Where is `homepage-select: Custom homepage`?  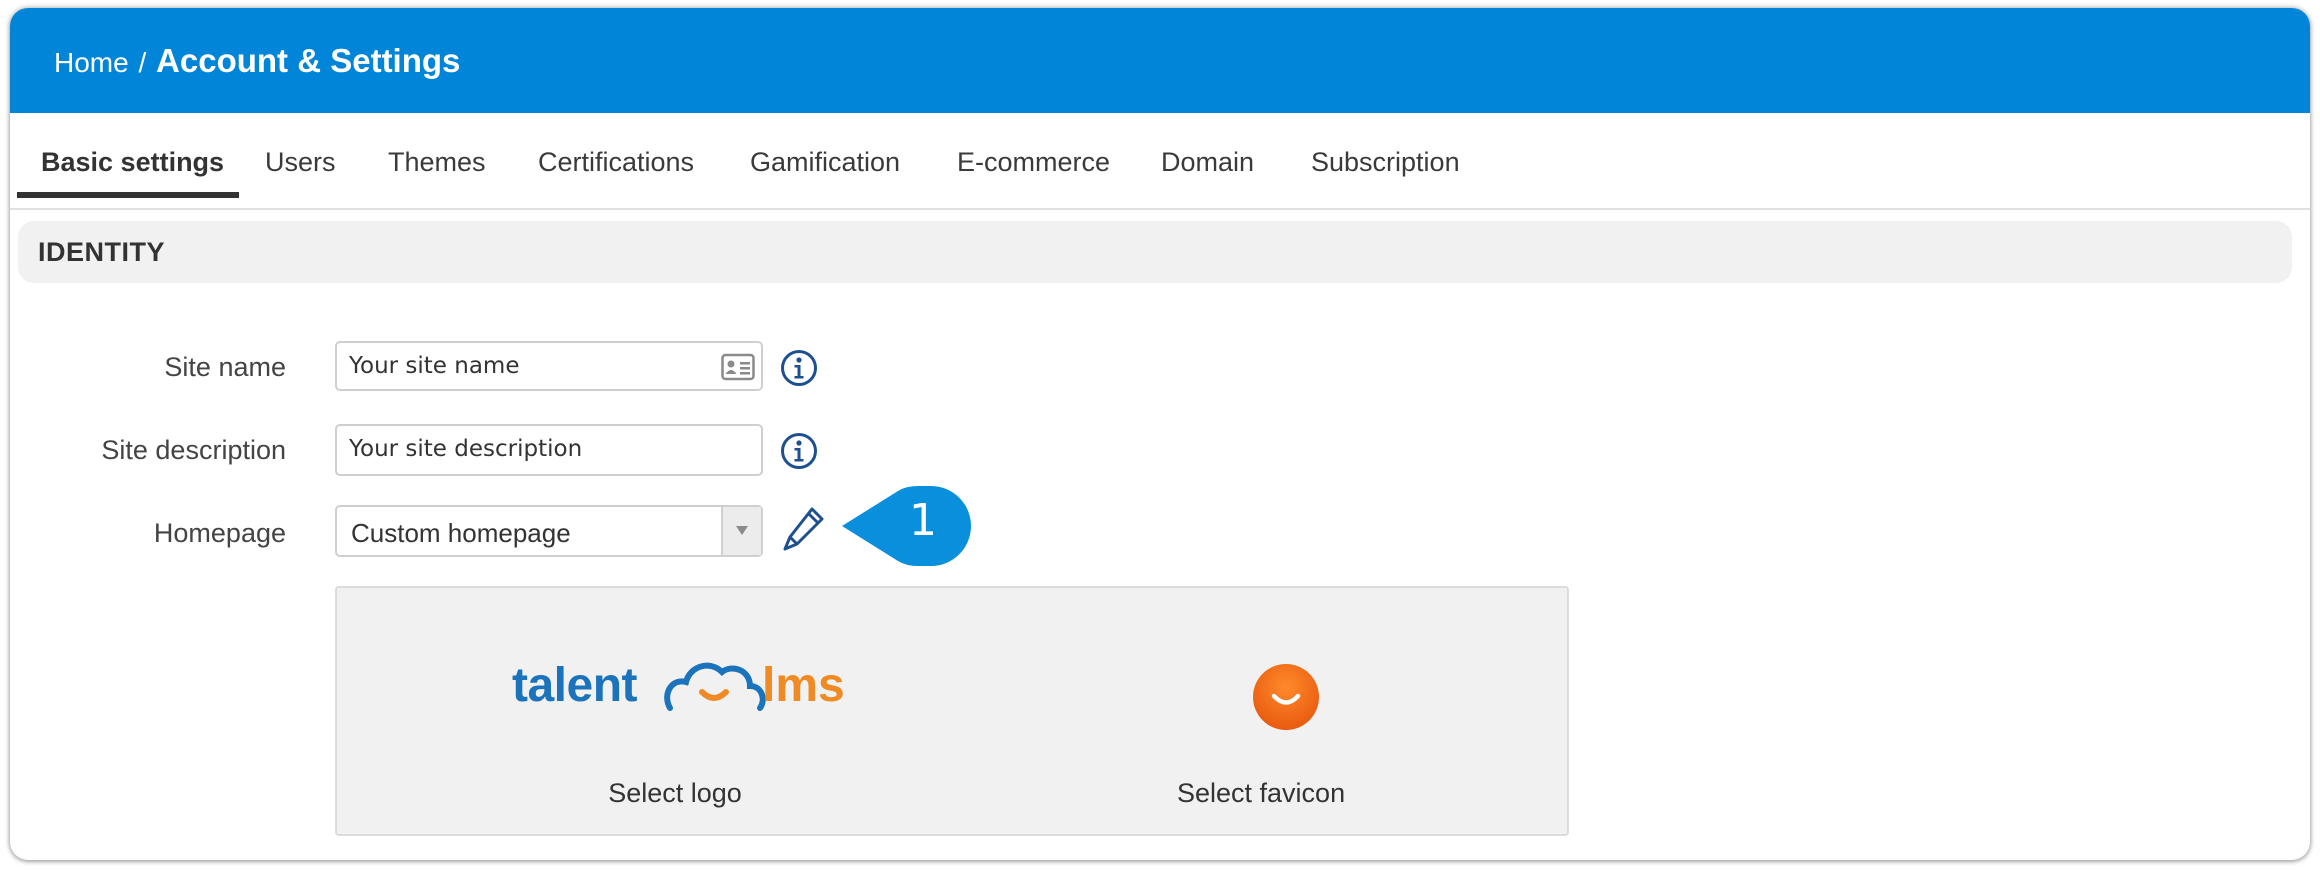 homepage-select: Custom homepage is located at coordinates (549, 531).